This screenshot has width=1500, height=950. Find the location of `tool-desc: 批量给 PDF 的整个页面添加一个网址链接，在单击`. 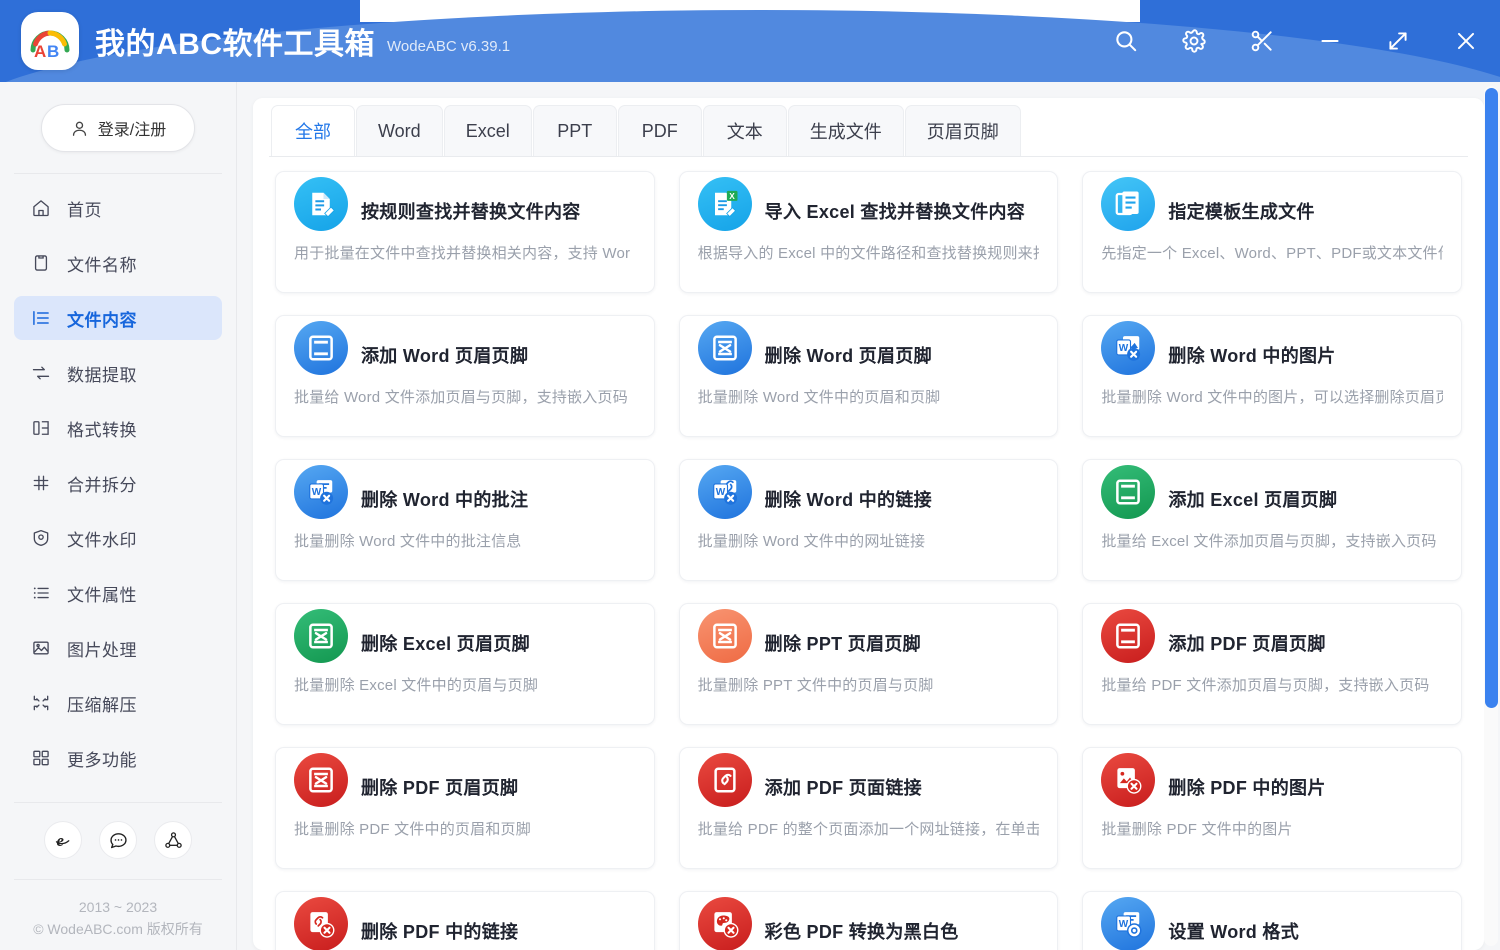

tool-desc: 批量给 PDF 的整个页面添加一个网址链接，在单击 is located at coordinates (868, 829).